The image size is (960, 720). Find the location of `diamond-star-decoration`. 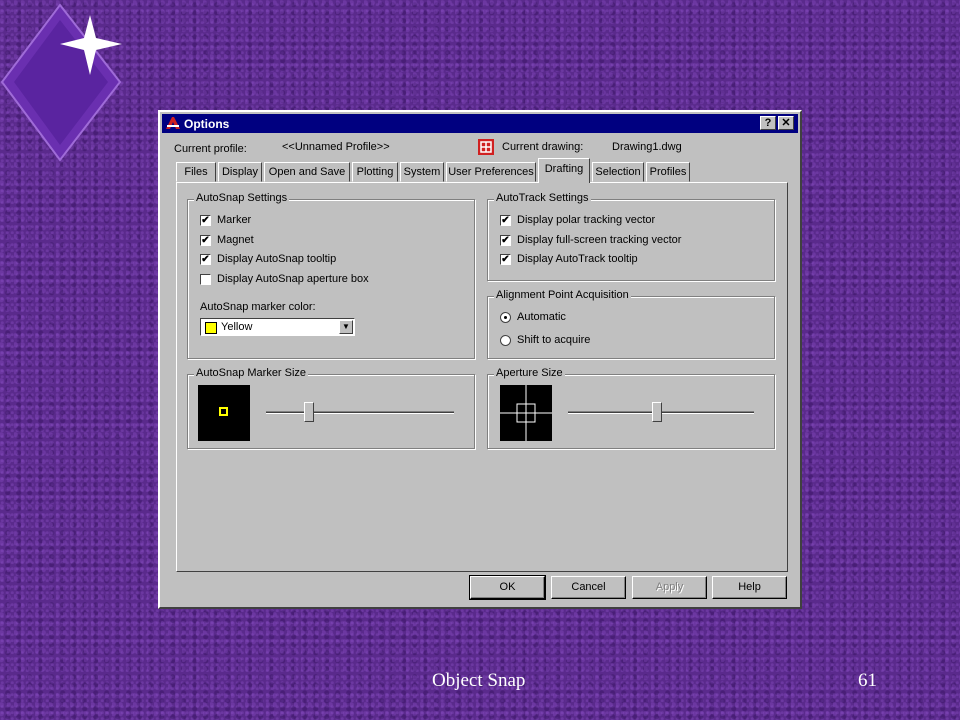

diamond-star-decoration is located at coordinates (61, 82).